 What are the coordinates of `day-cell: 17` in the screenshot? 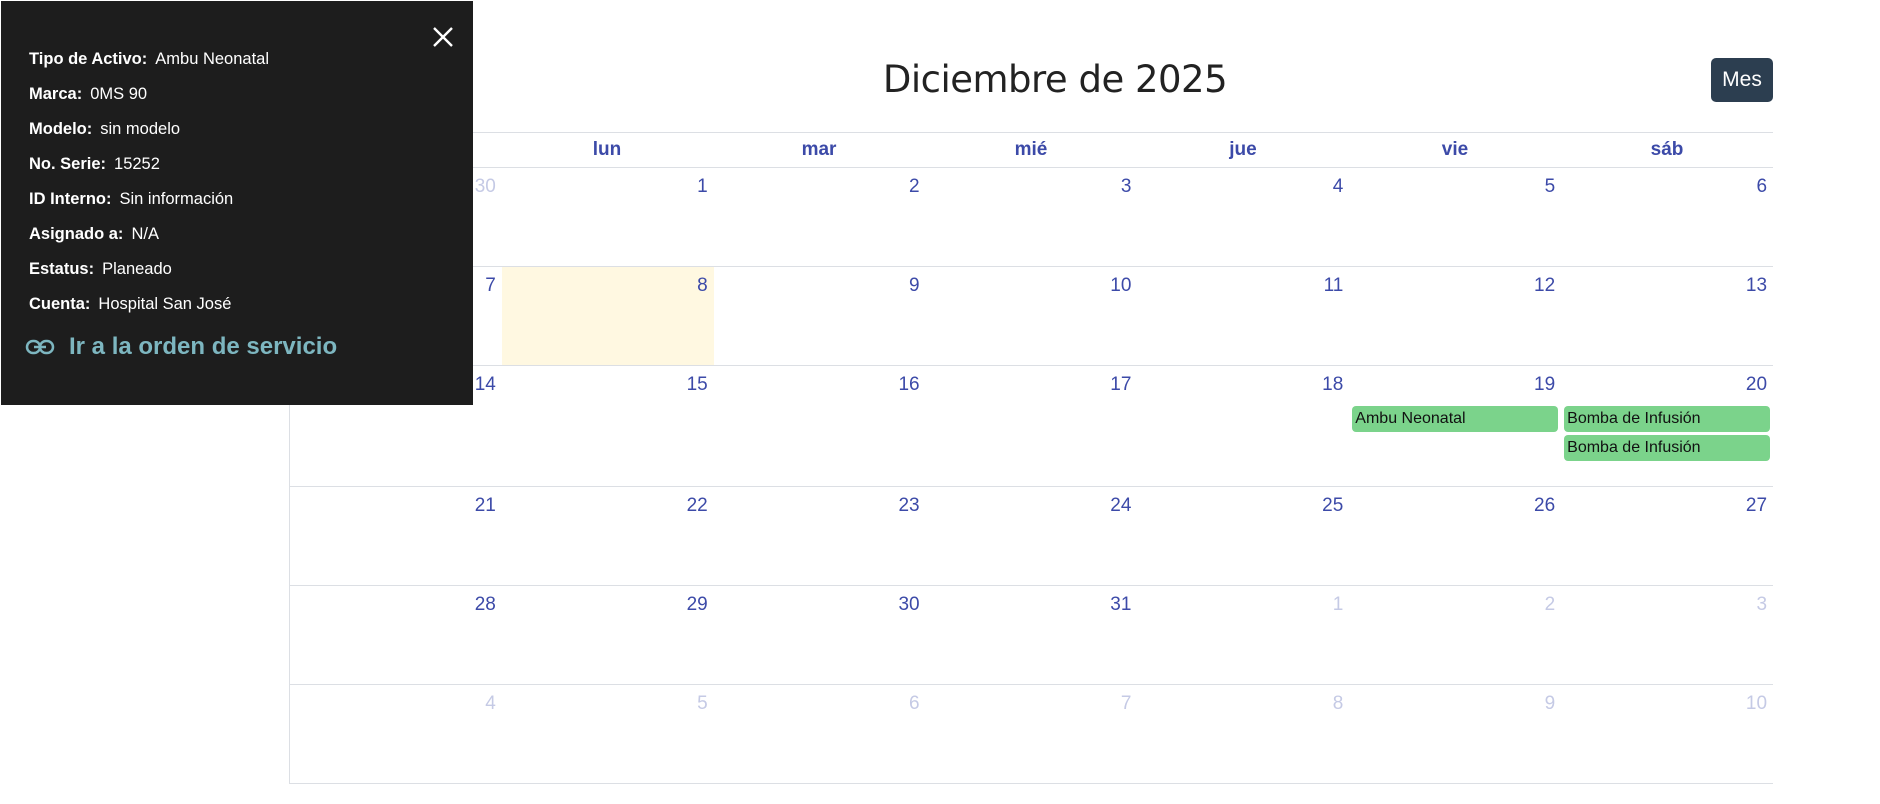 It's located at (1032, 426).